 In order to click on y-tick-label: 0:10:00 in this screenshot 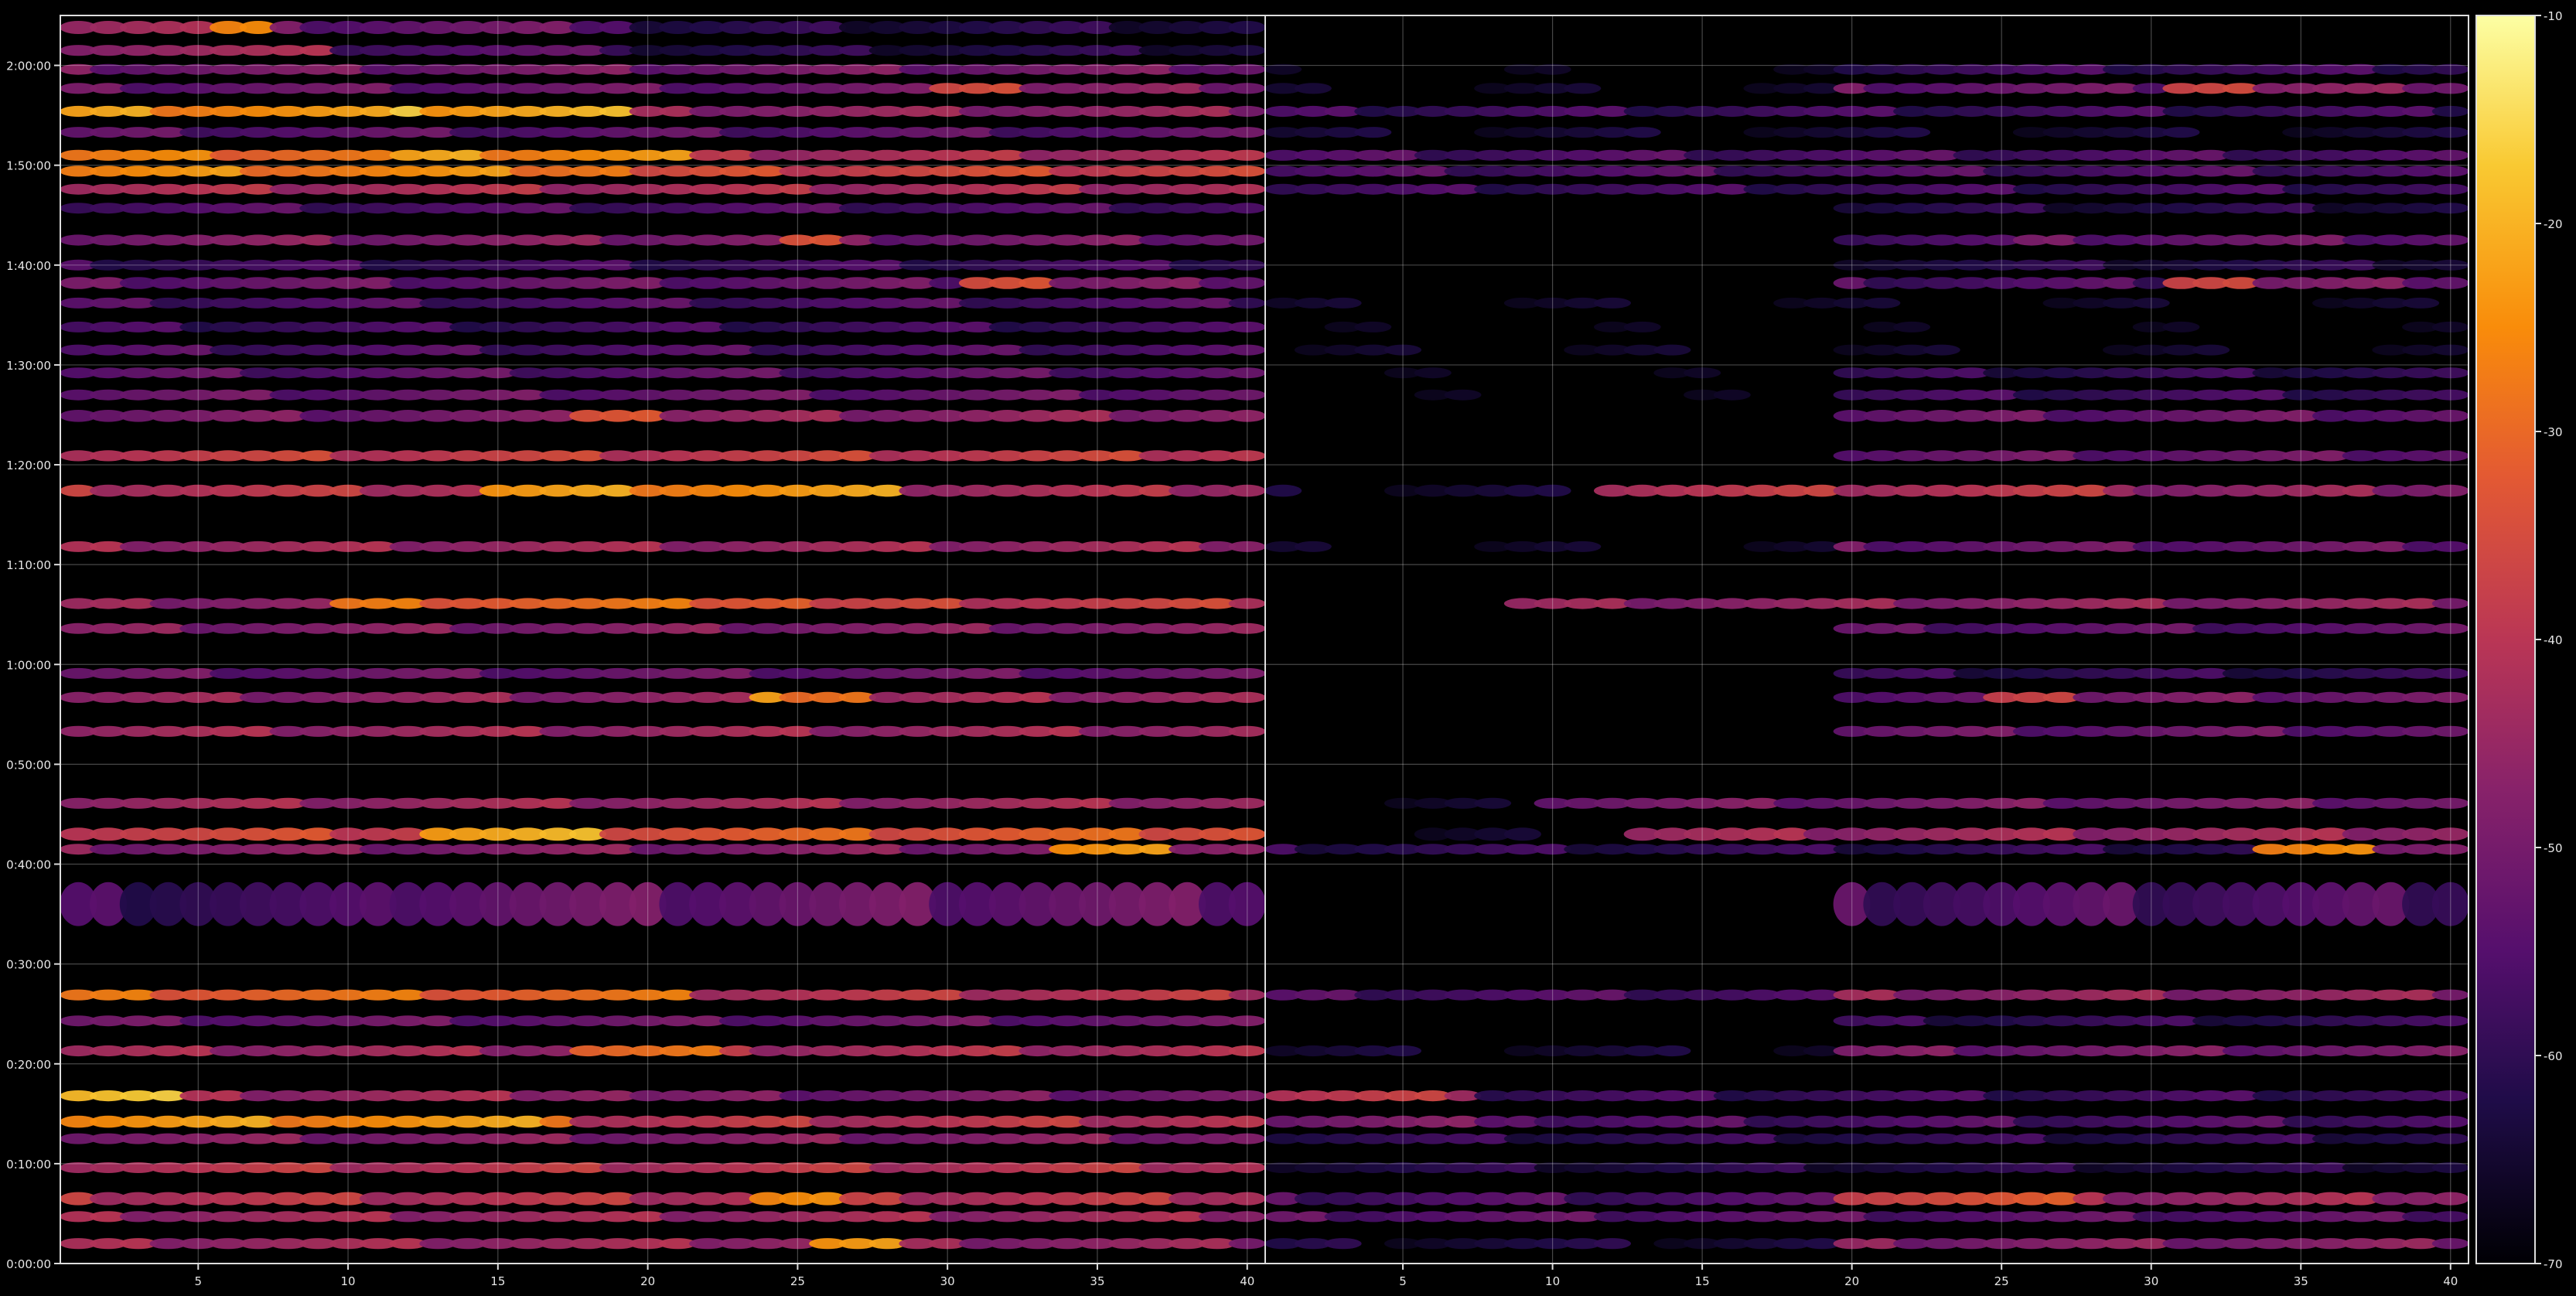, I will do `click(29, 1165)`.